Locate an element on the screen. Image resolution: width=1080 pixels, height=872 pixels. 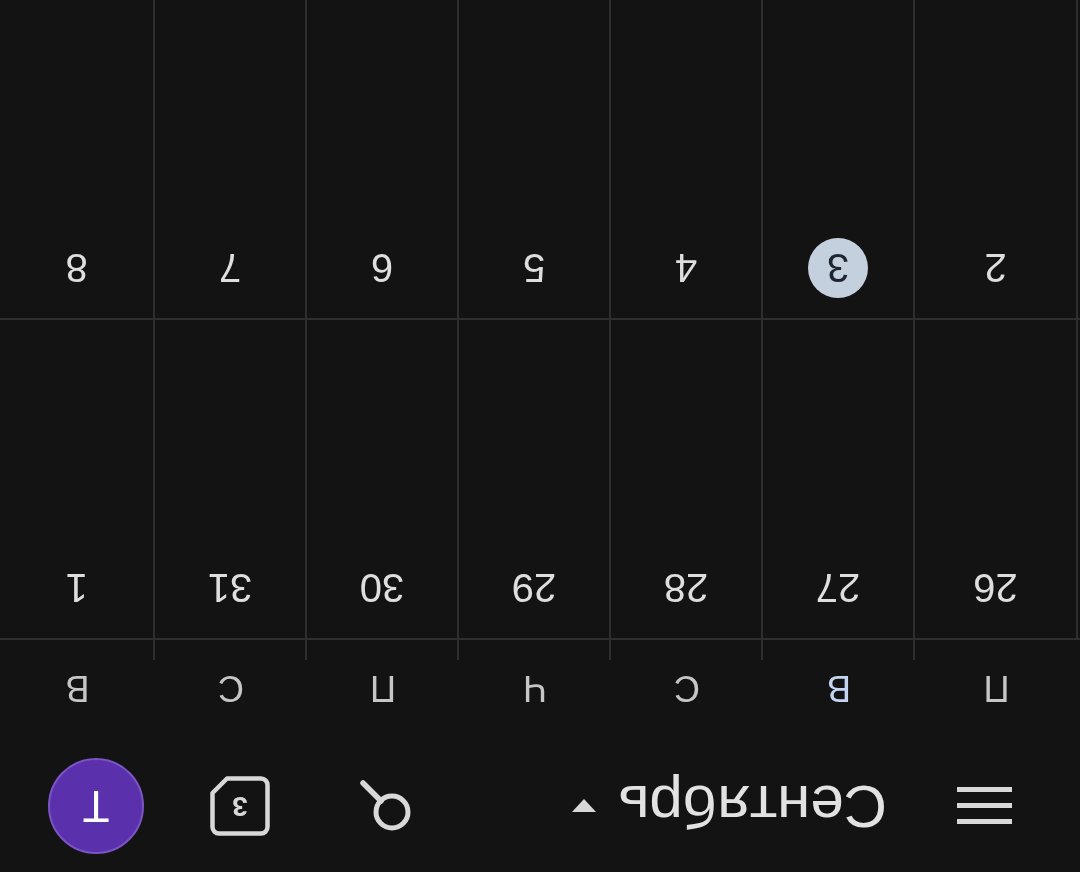
month-dropdown: Сентябрь is located at coordinates (729, 806).